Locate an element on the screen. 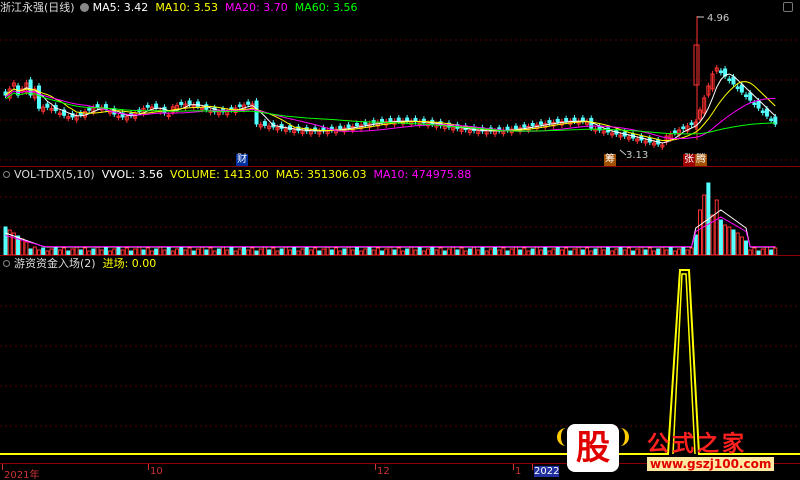 This screenshot has height=480, width=800. price-high-label: 4.96 is located at coordinates (718, 18).